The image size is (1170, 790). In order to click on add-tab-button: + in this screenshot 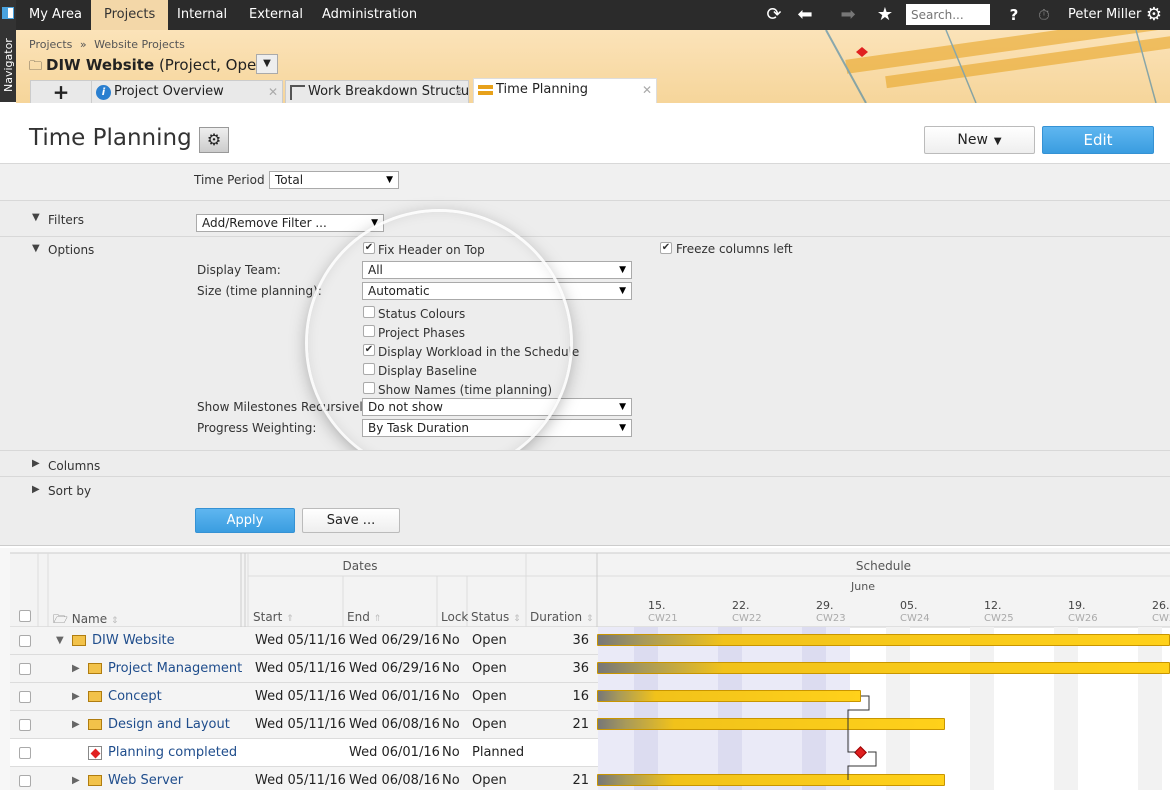, I will do `click(61, 91)`.